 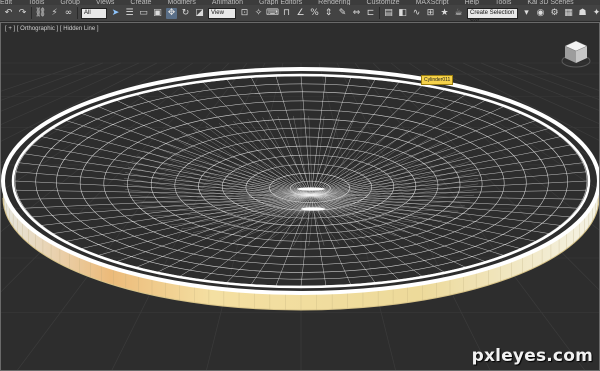 What do you see at coordinates (54, 13) in the screenshot?
I see `unlink-icon: ⚡` at bounding box center [54, 13].